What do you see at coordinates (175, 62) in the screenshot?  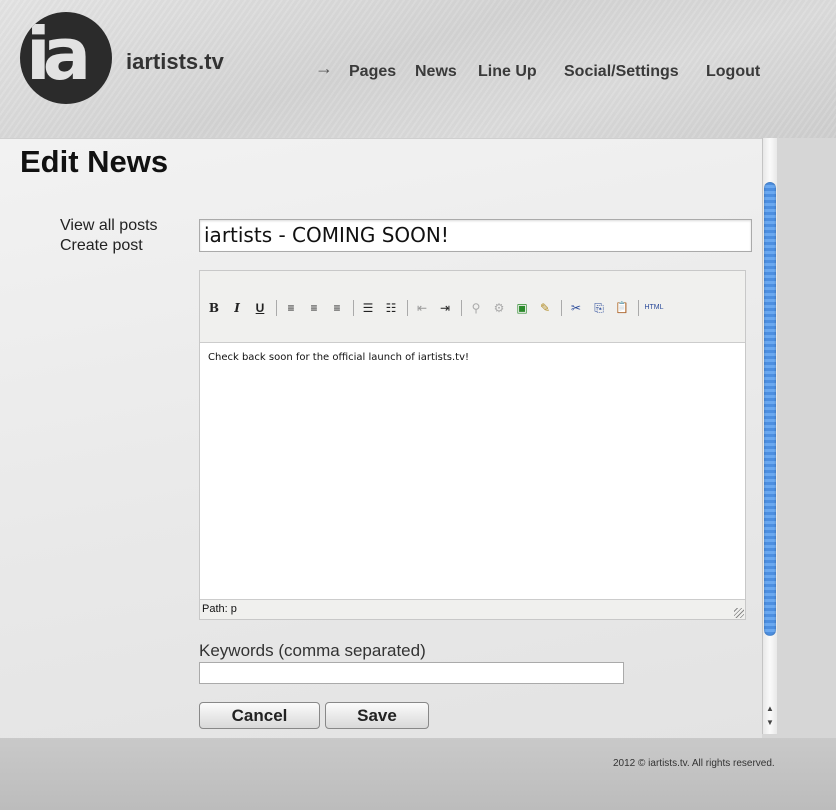 I see `brand-name: iartists.tv` at bounding box center [175, 62].